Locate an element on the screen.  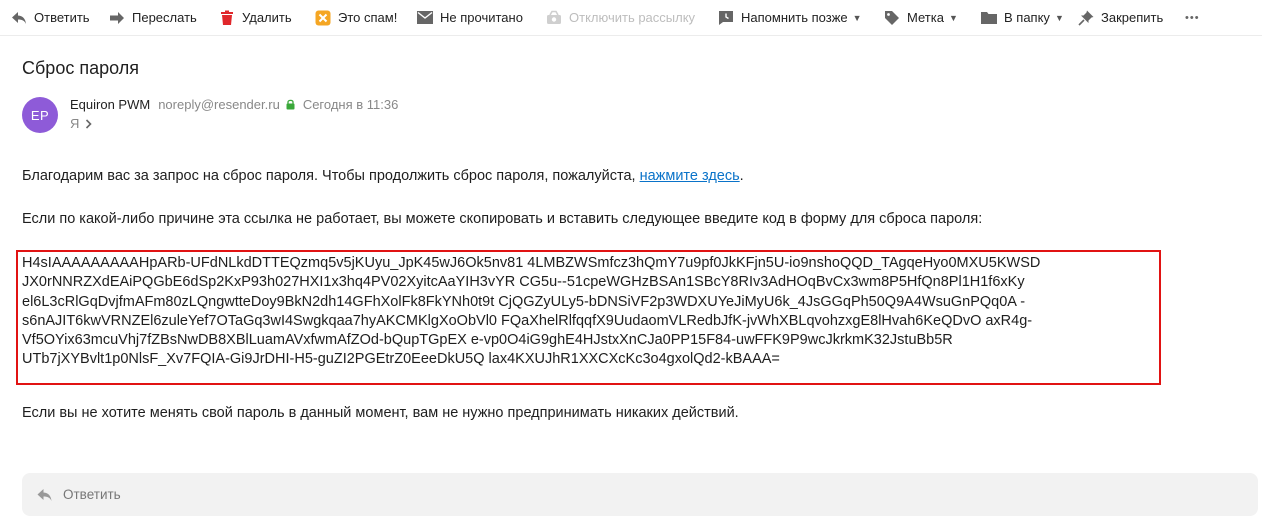
reply-label: Ответить is located at coordinates (62, 17).